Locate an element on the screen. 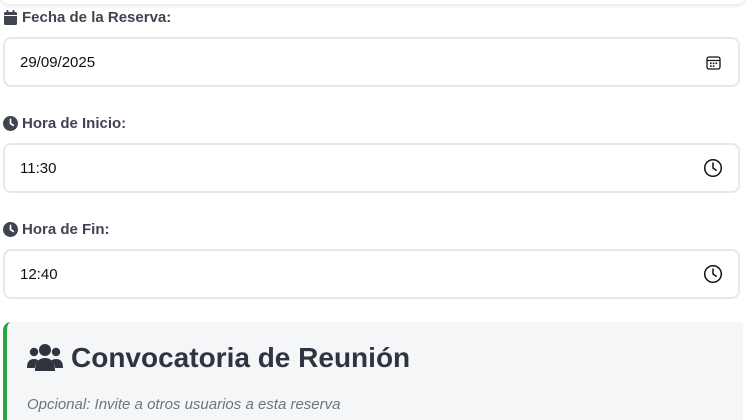 Image resolution: width=746 pixels, height=420 pixels. users-icon is located at coordinates (45, 358).